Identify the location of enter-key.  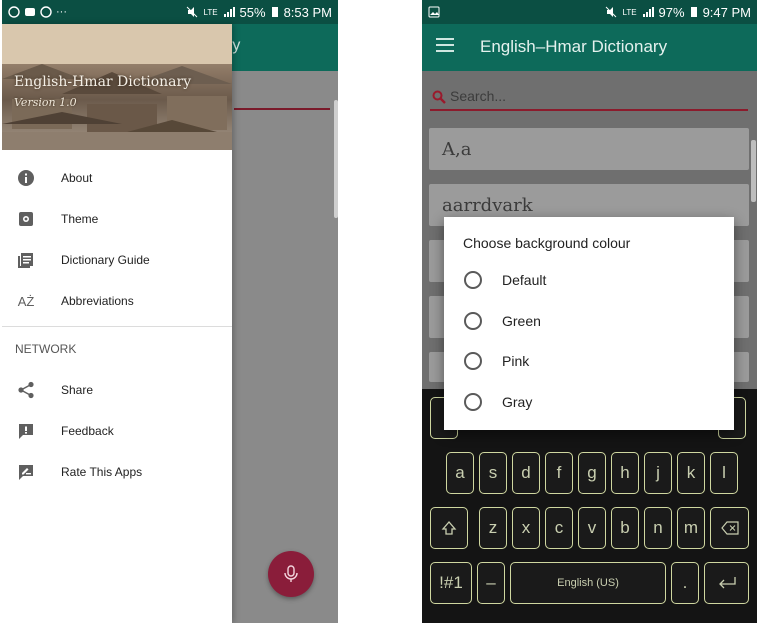
(726, 583).